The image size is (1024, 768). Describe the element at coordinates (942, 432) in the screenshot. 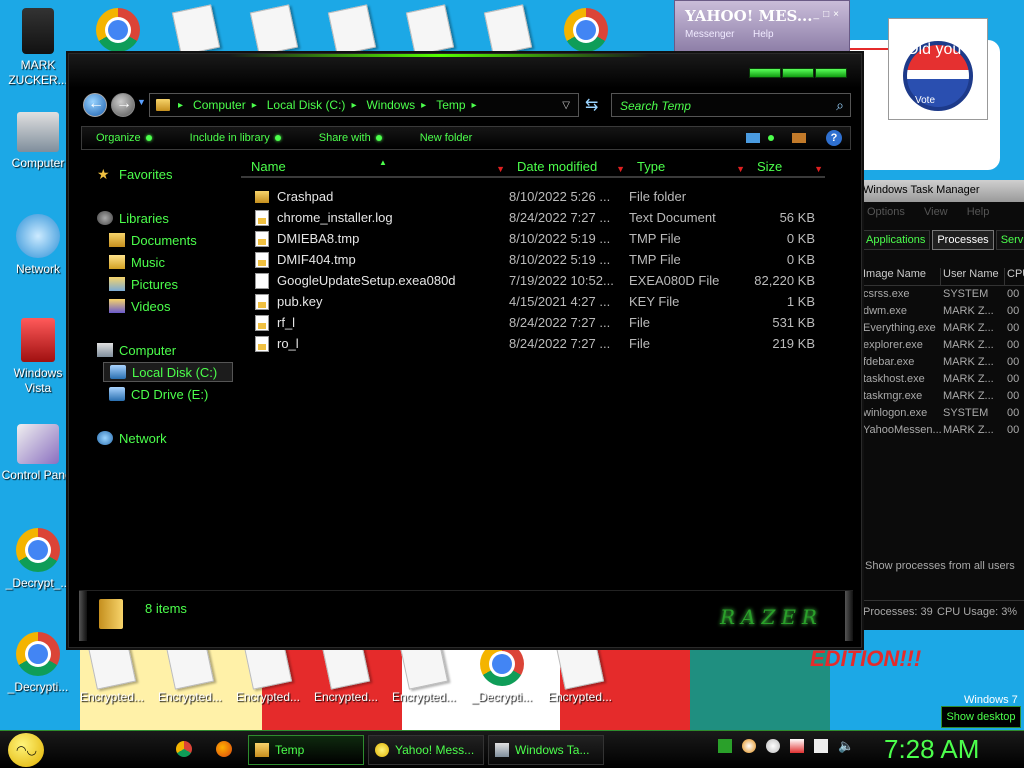

I see `process-row: YahooMessen... MARK Z... 00` at that location.